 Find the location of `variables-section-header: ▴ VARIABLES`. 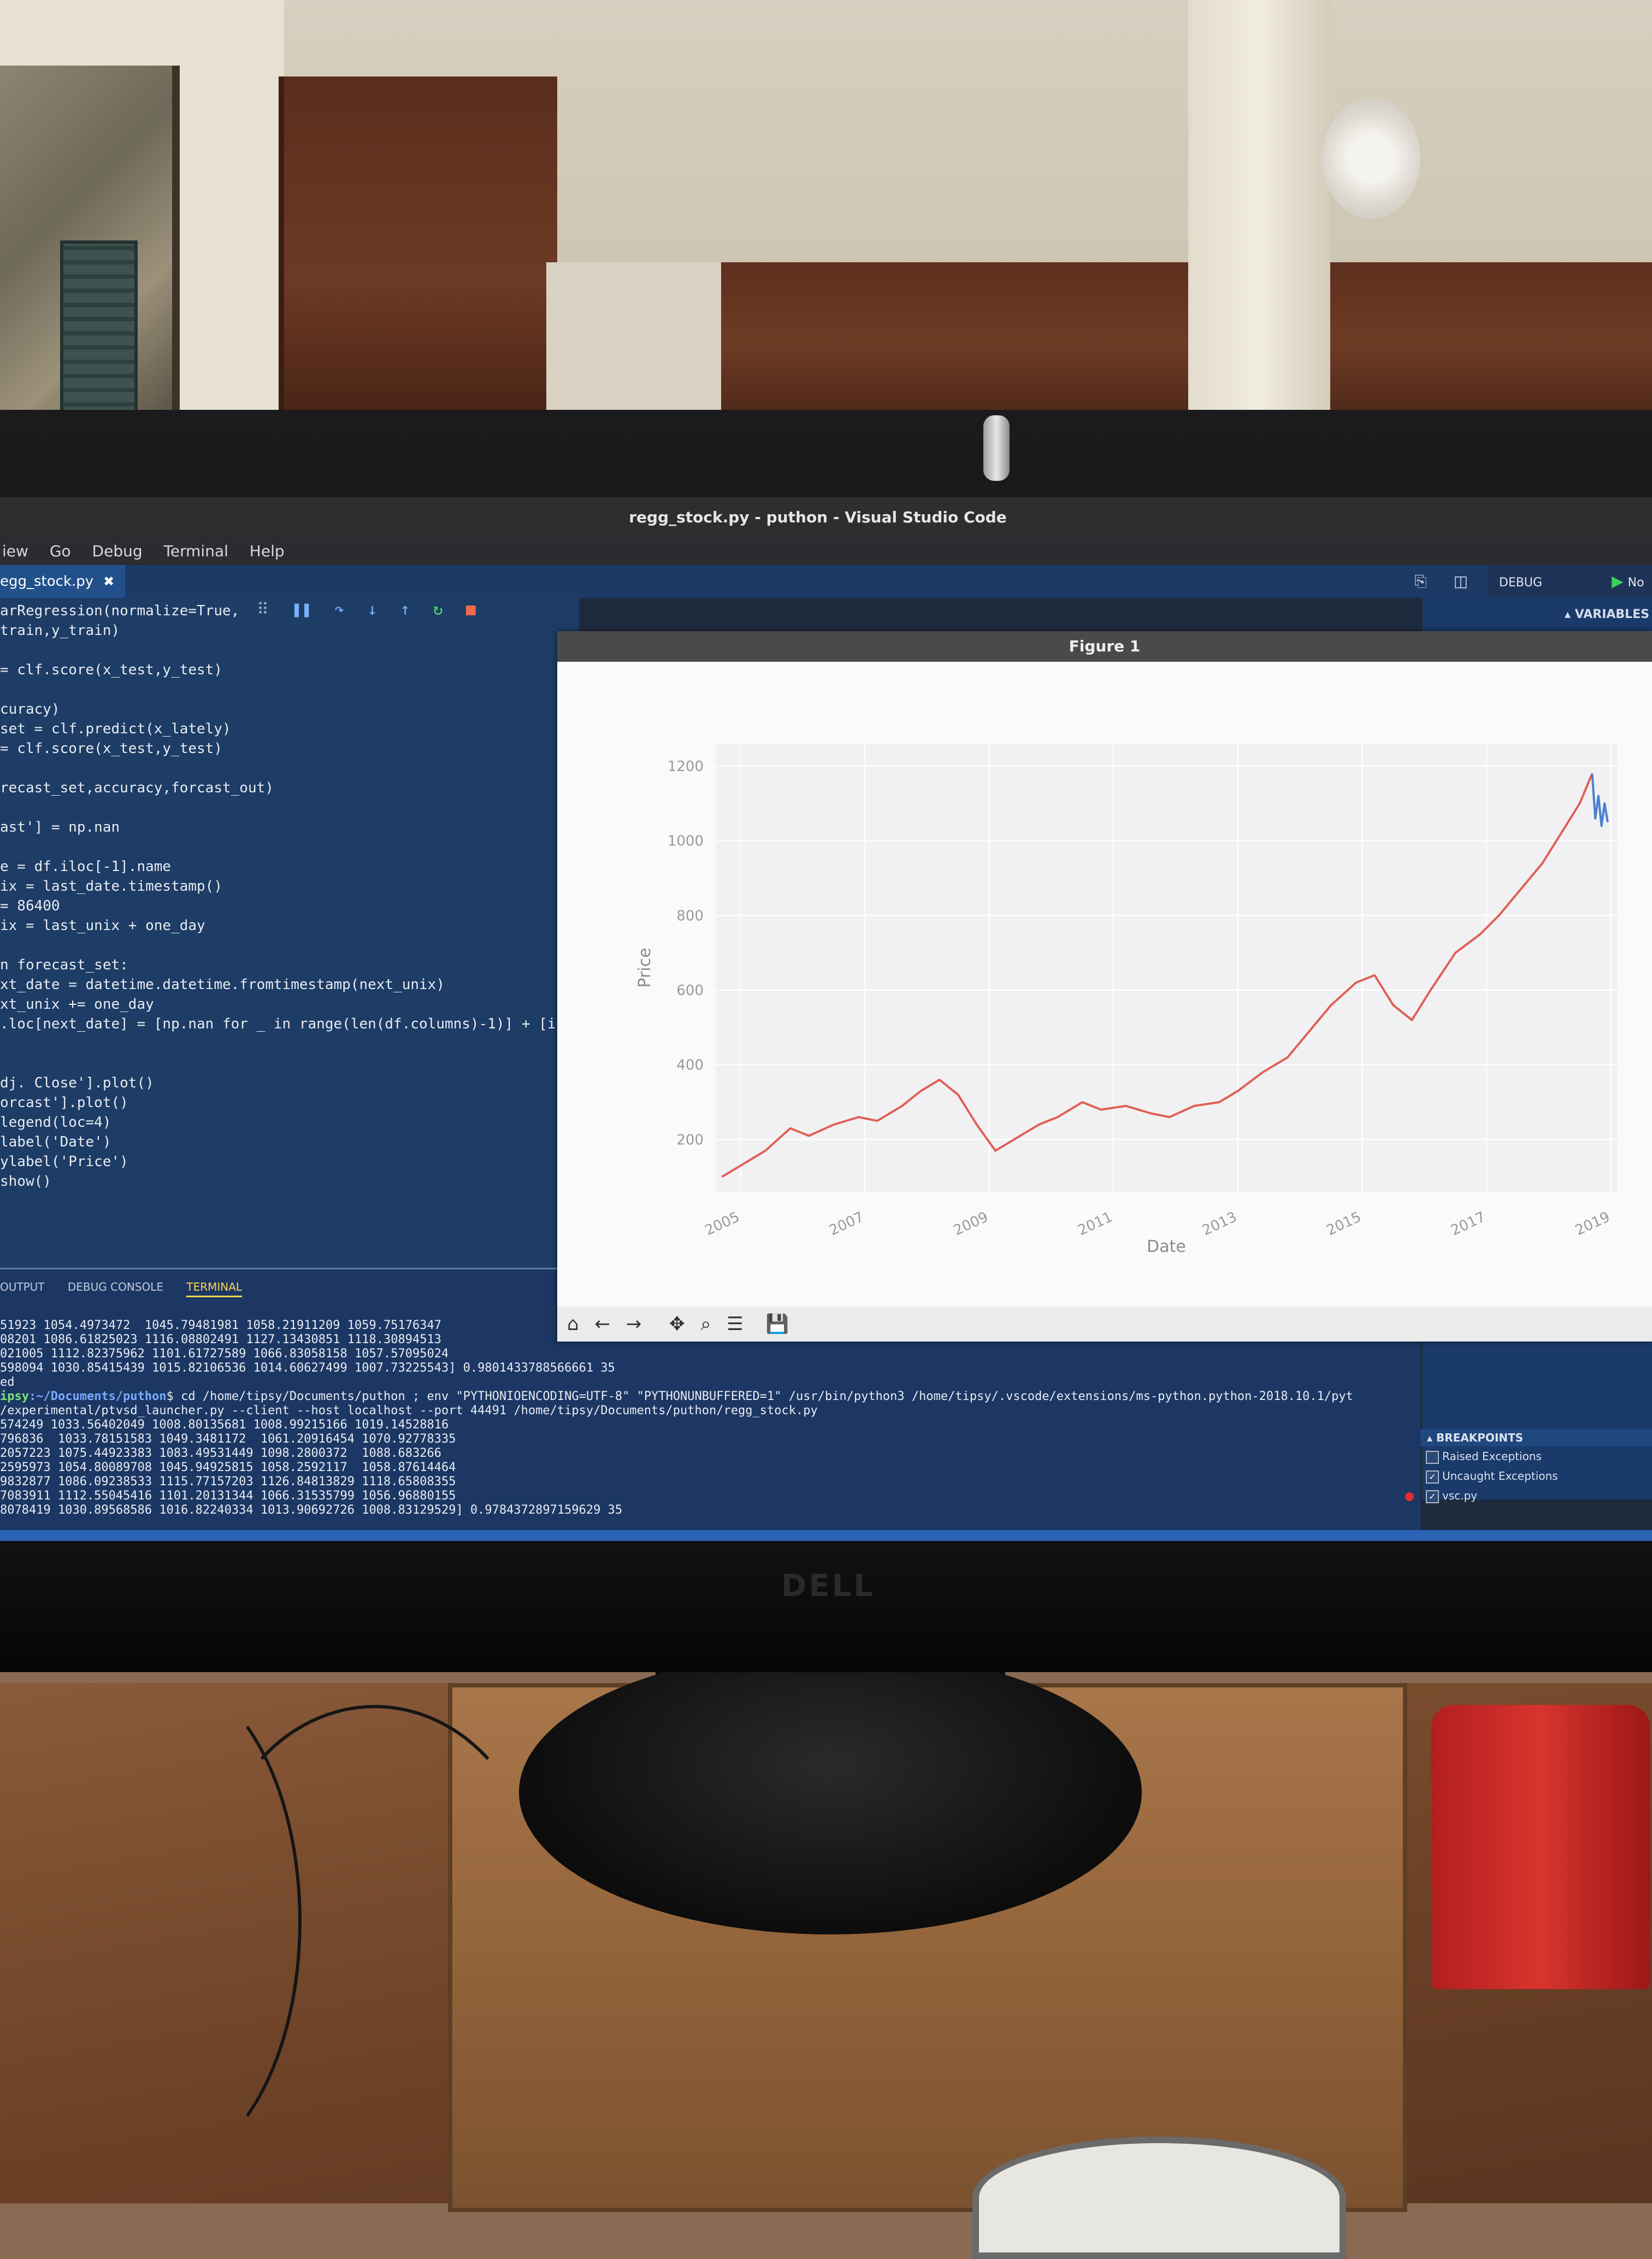

variables-section-header: ▴ VARIABLES is located at coordinates (1607, 614).